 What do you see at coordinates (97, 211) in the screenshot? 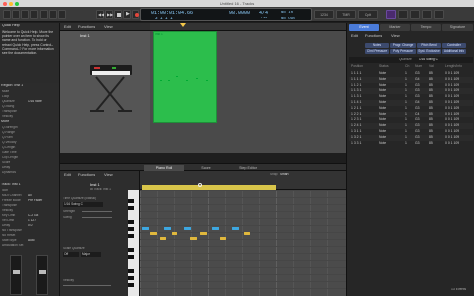
I see `strength-slider` at bounding box center [97, 211].